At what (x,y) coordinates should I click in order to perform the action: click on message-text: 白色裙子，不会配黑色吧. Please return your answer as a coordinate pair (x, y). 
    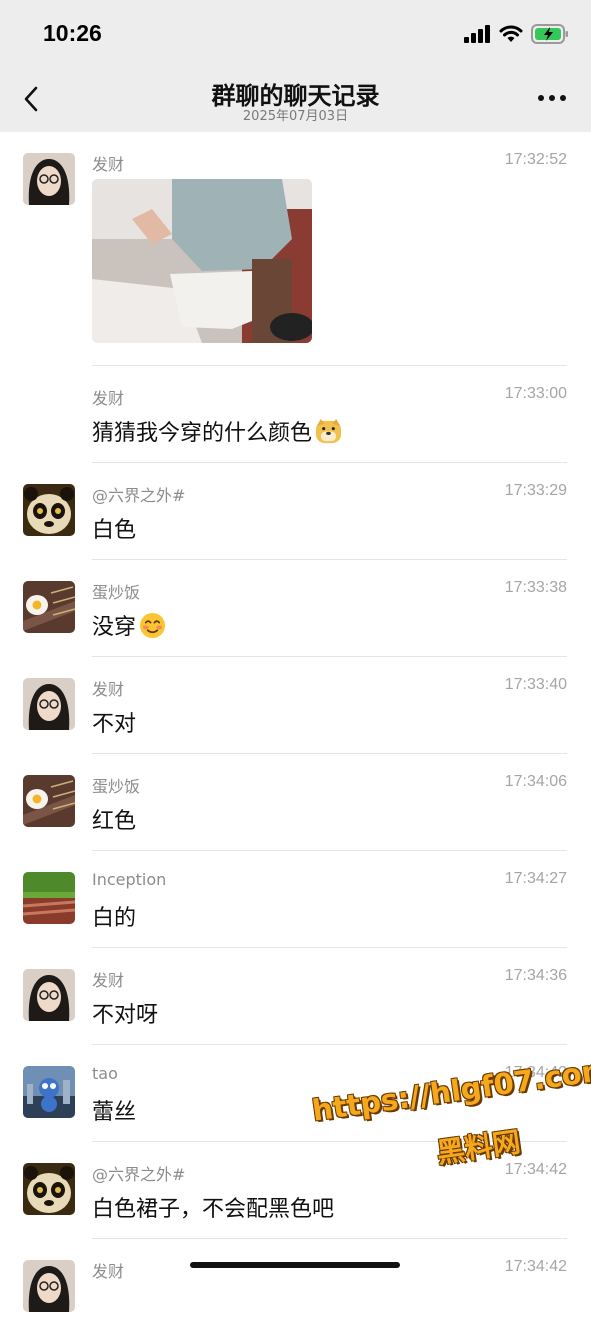
    Looking at the image, I should click on (213, 1209).